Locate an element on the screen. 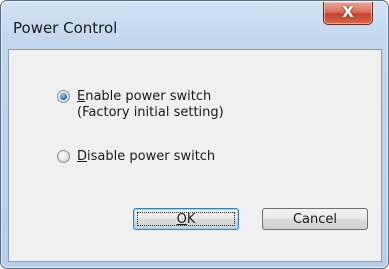 The image size is (389, 269). close-button: X is located at coordinates (348, 13).